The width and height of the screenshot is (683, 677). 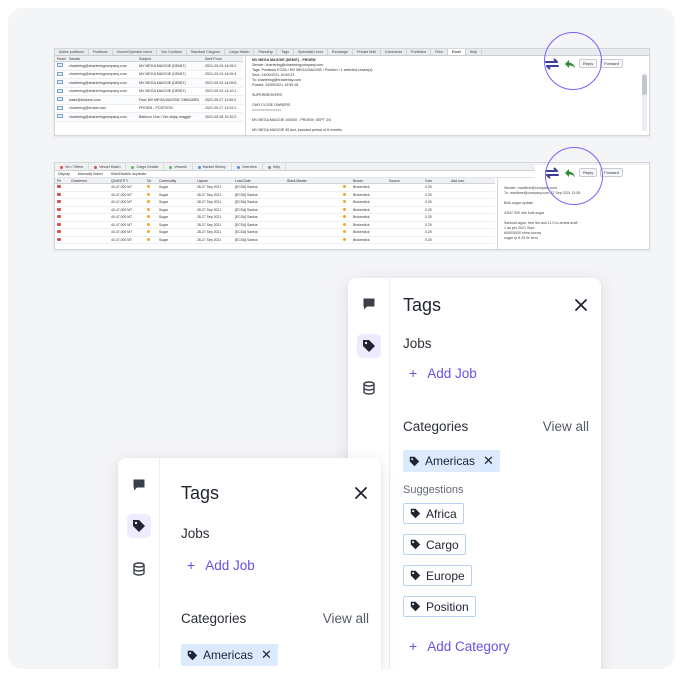 I want to click on plus-icon: +, so click(x=413, y=373).